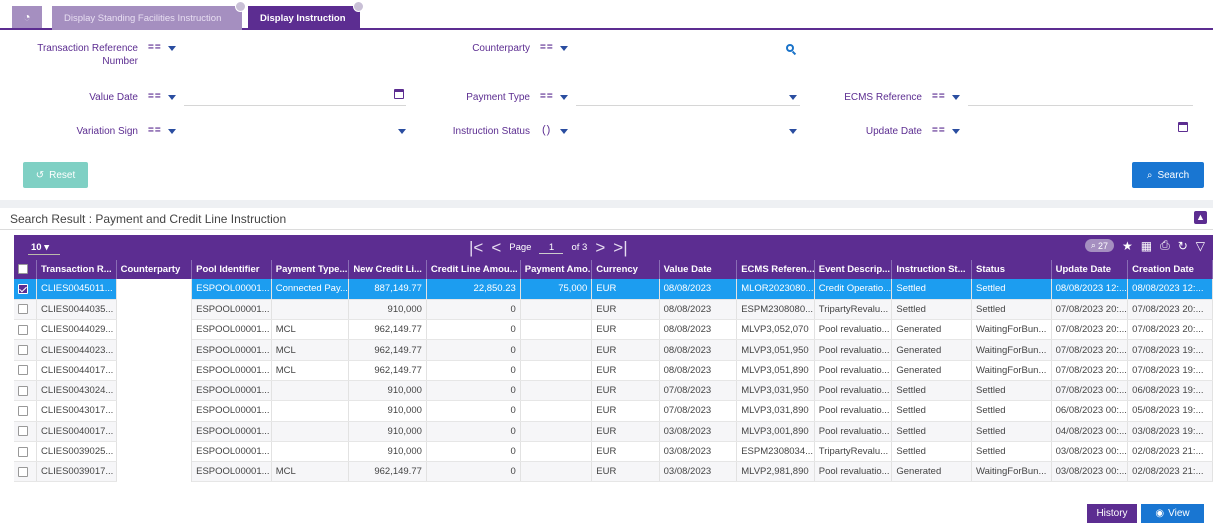 The width and height of the screenshot is (1213, 523). I want to click on excel-icon: ▦, so click(1146, 246).